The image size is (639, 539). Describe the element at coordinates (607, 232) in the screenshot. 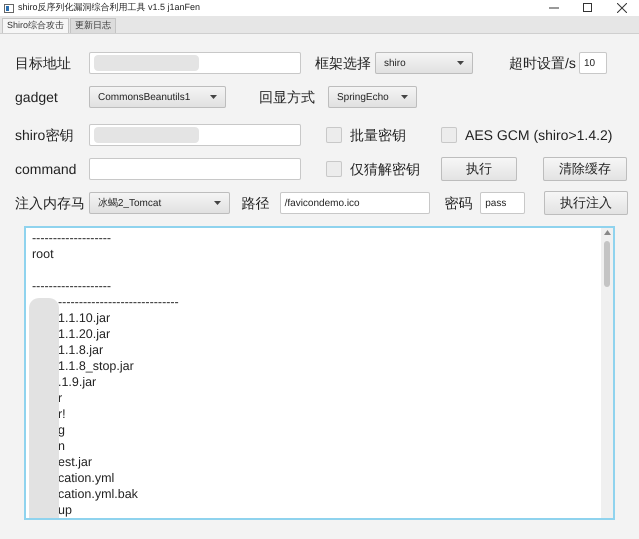

I see `scroll-up-icon` at that location.